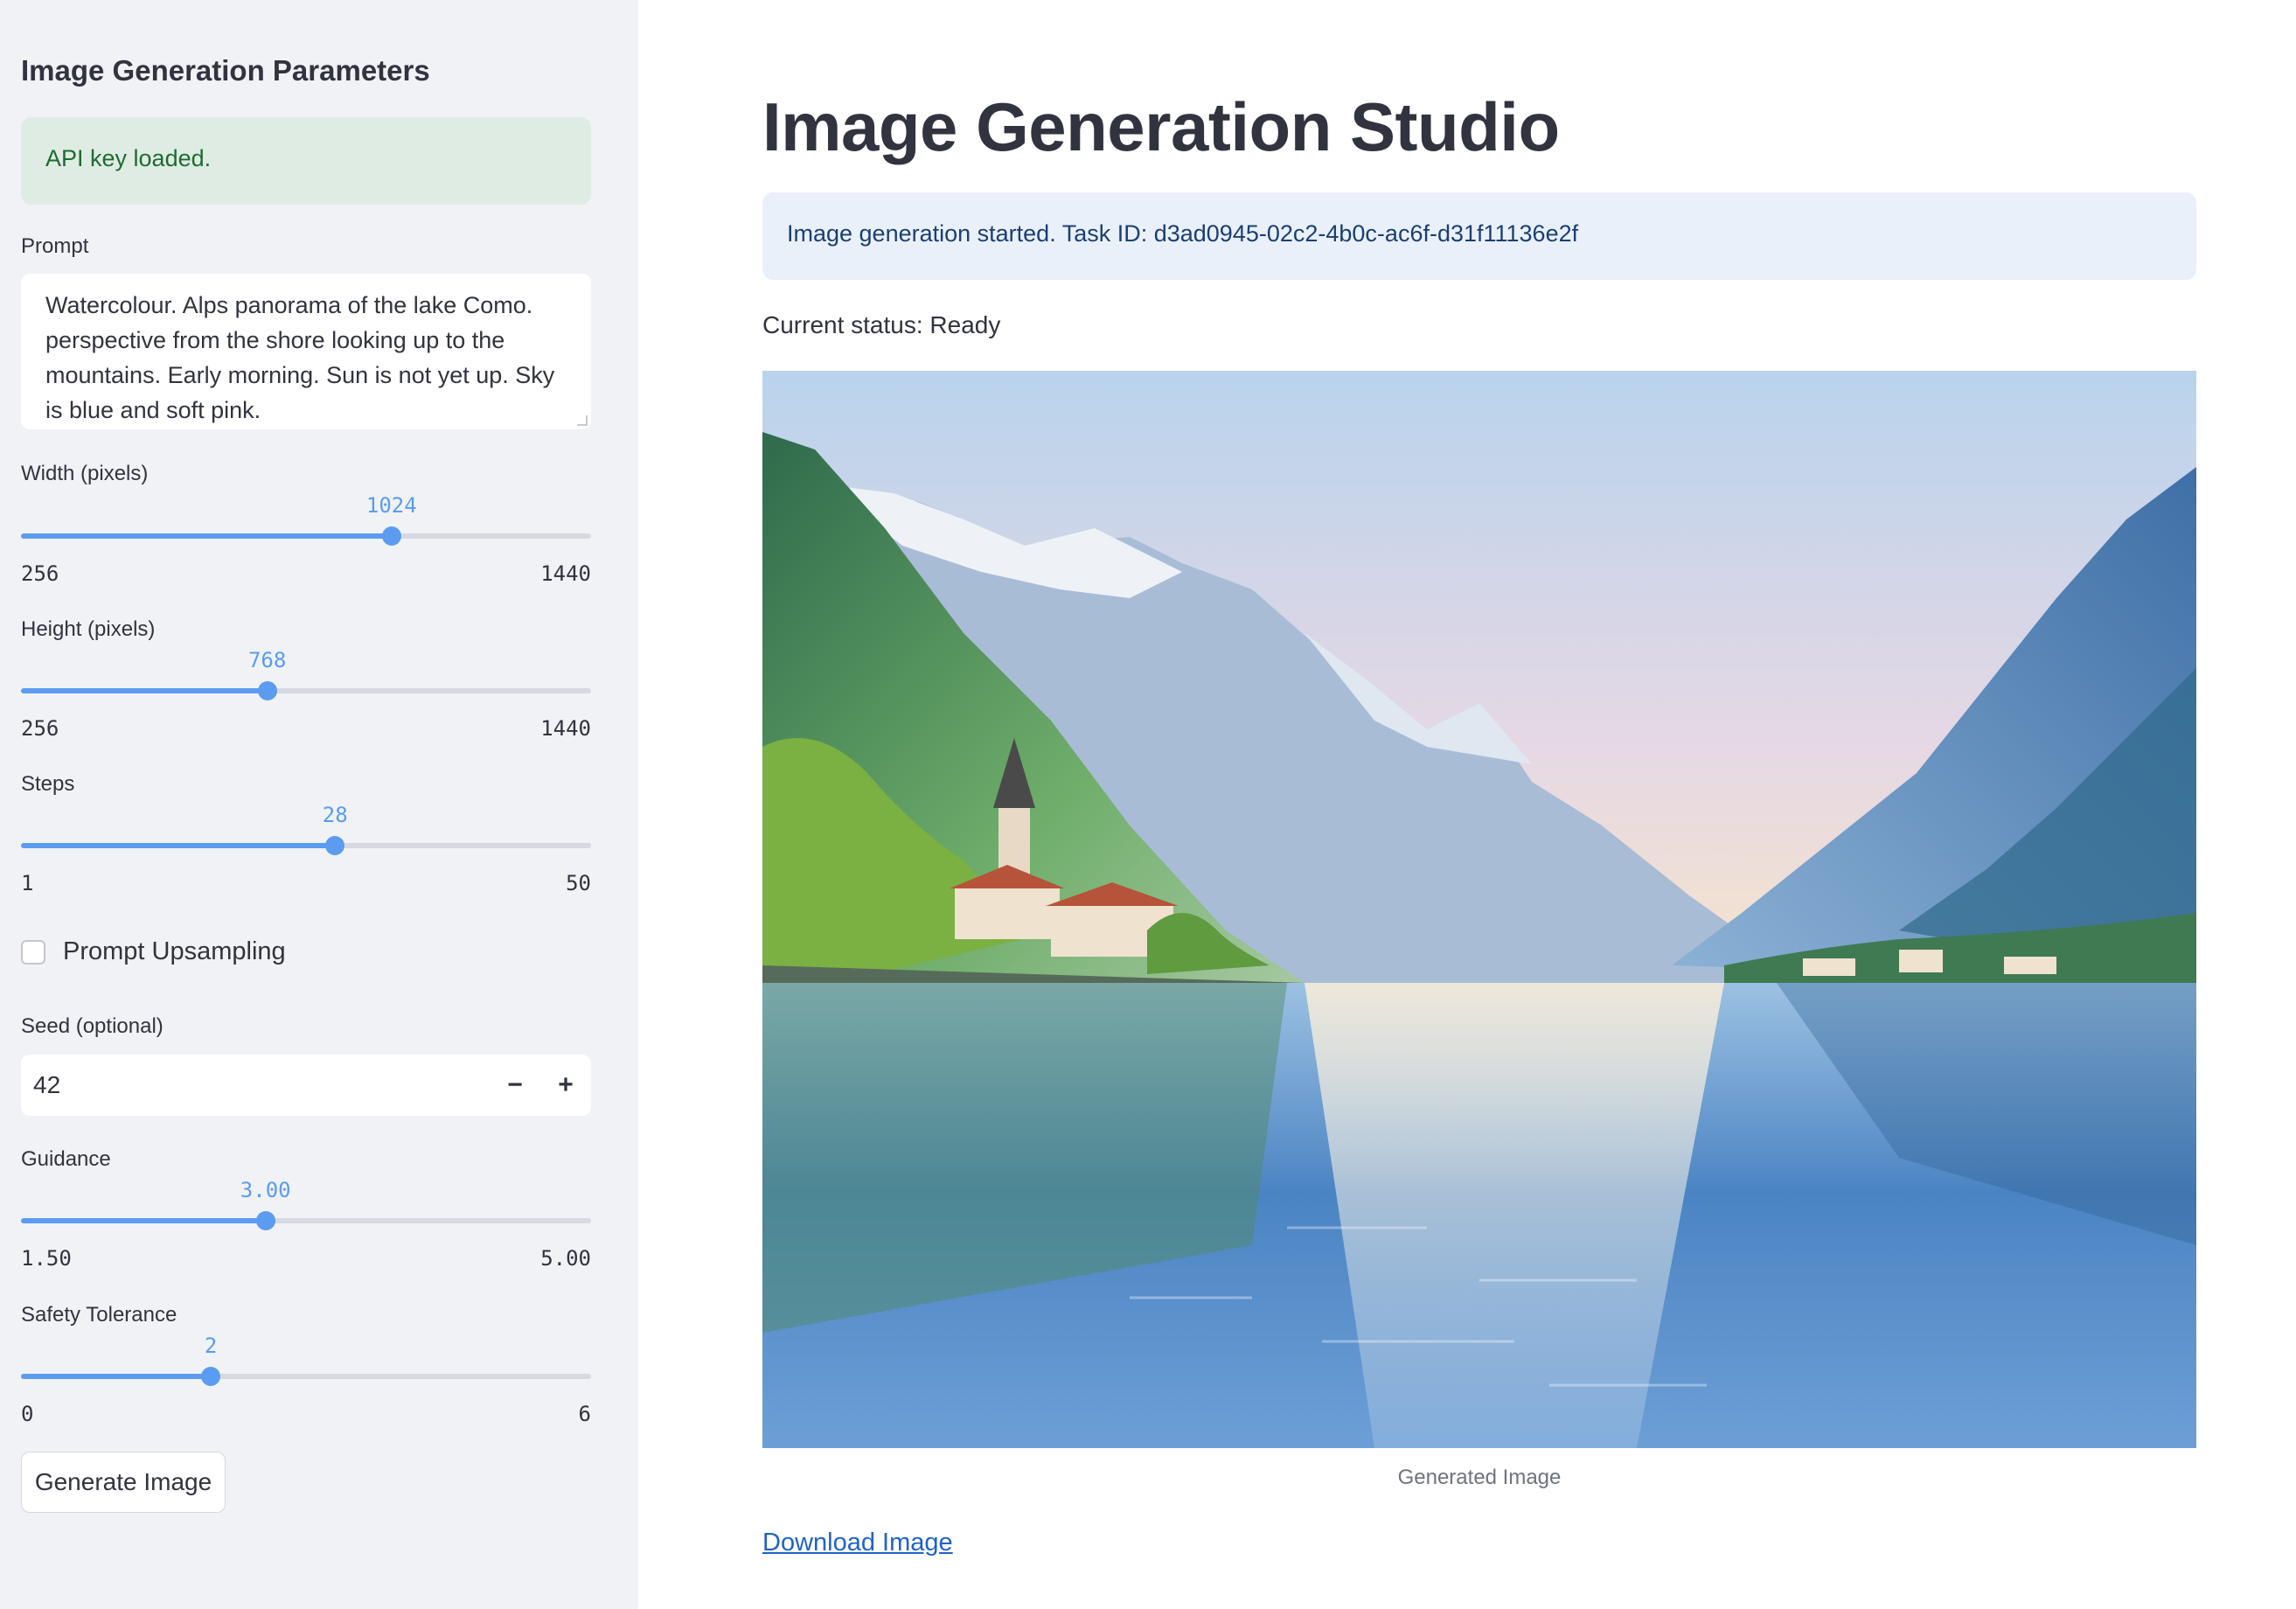 The image size is (2296, 1609). What do you see at coordinates (89, 629) in the screenshot?
I see `height-label: Height (pixels)` at bounding box center [89, 629].